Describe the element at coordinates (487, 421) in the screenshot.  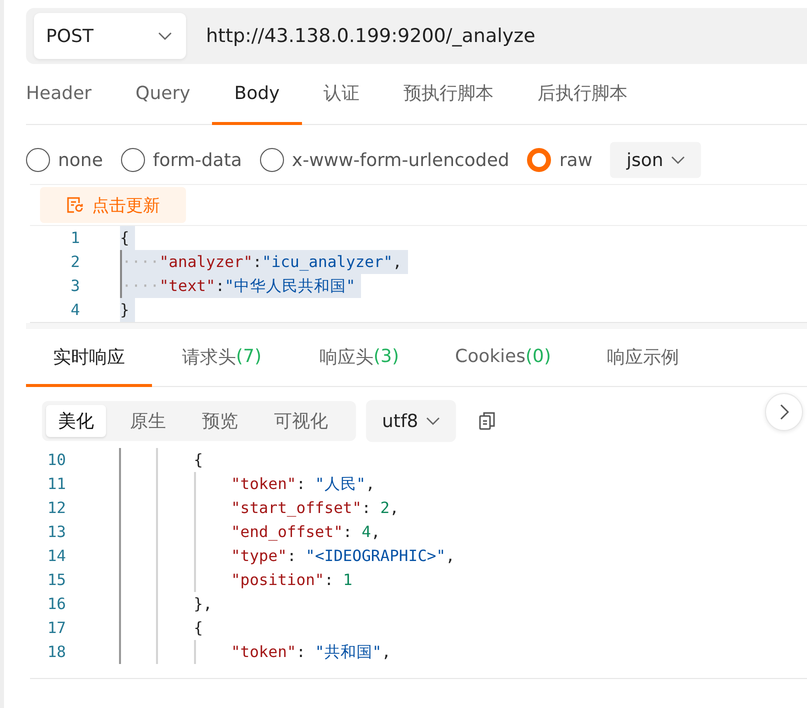
I see `copy-icon` at that location.